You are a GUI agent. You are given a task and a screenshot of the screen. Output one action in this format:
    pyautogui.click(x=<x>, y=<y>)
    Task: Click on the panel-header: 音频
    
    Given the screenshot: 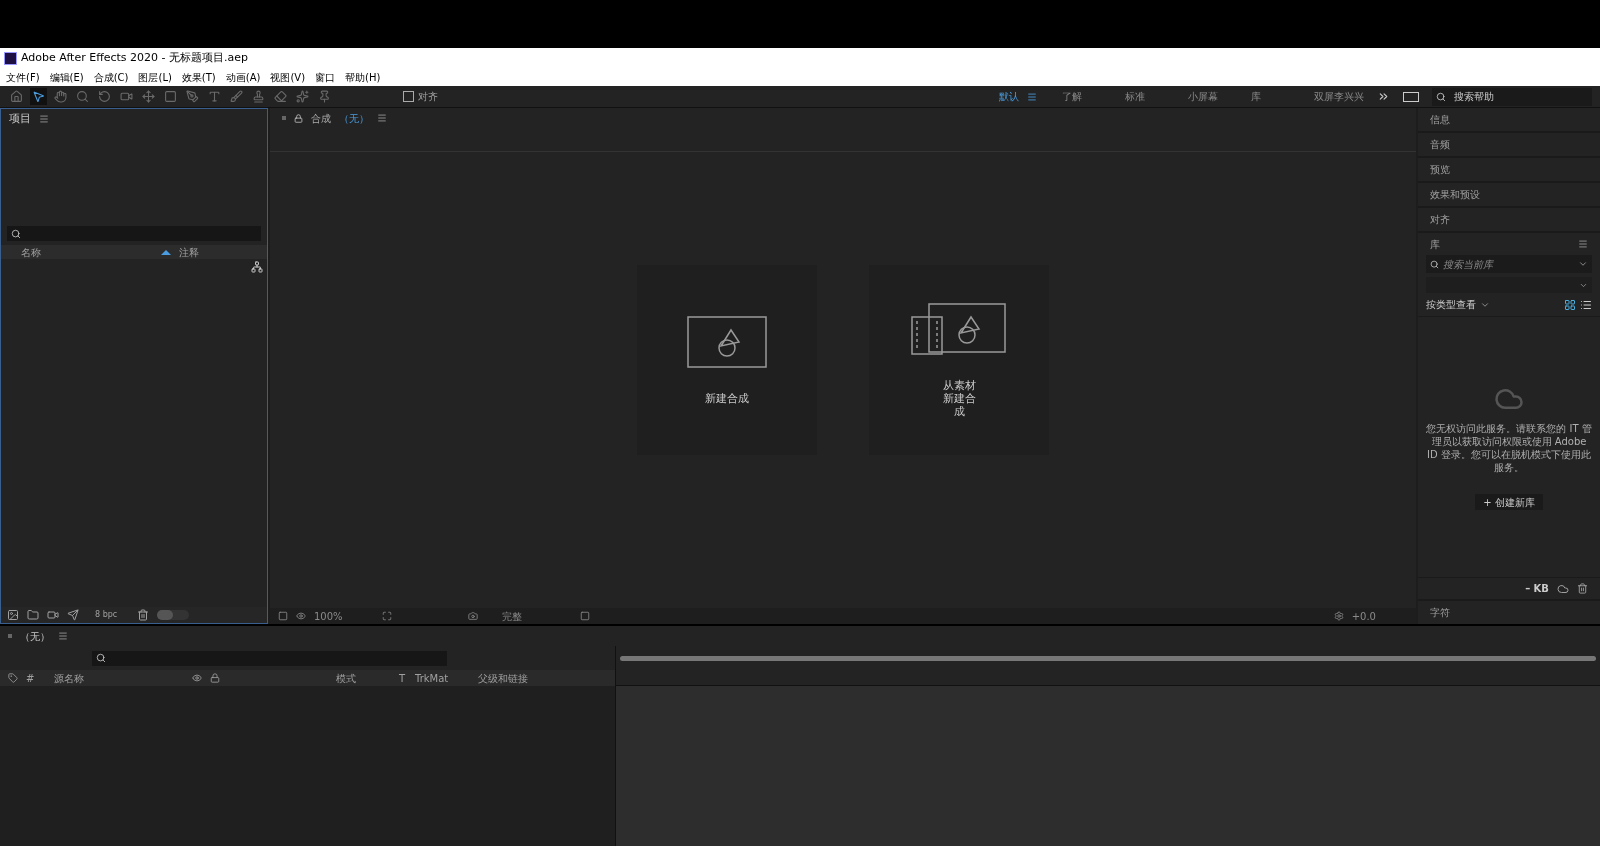 What is the action you would take?
    pyautogui.click(x=1509, y=144)
    